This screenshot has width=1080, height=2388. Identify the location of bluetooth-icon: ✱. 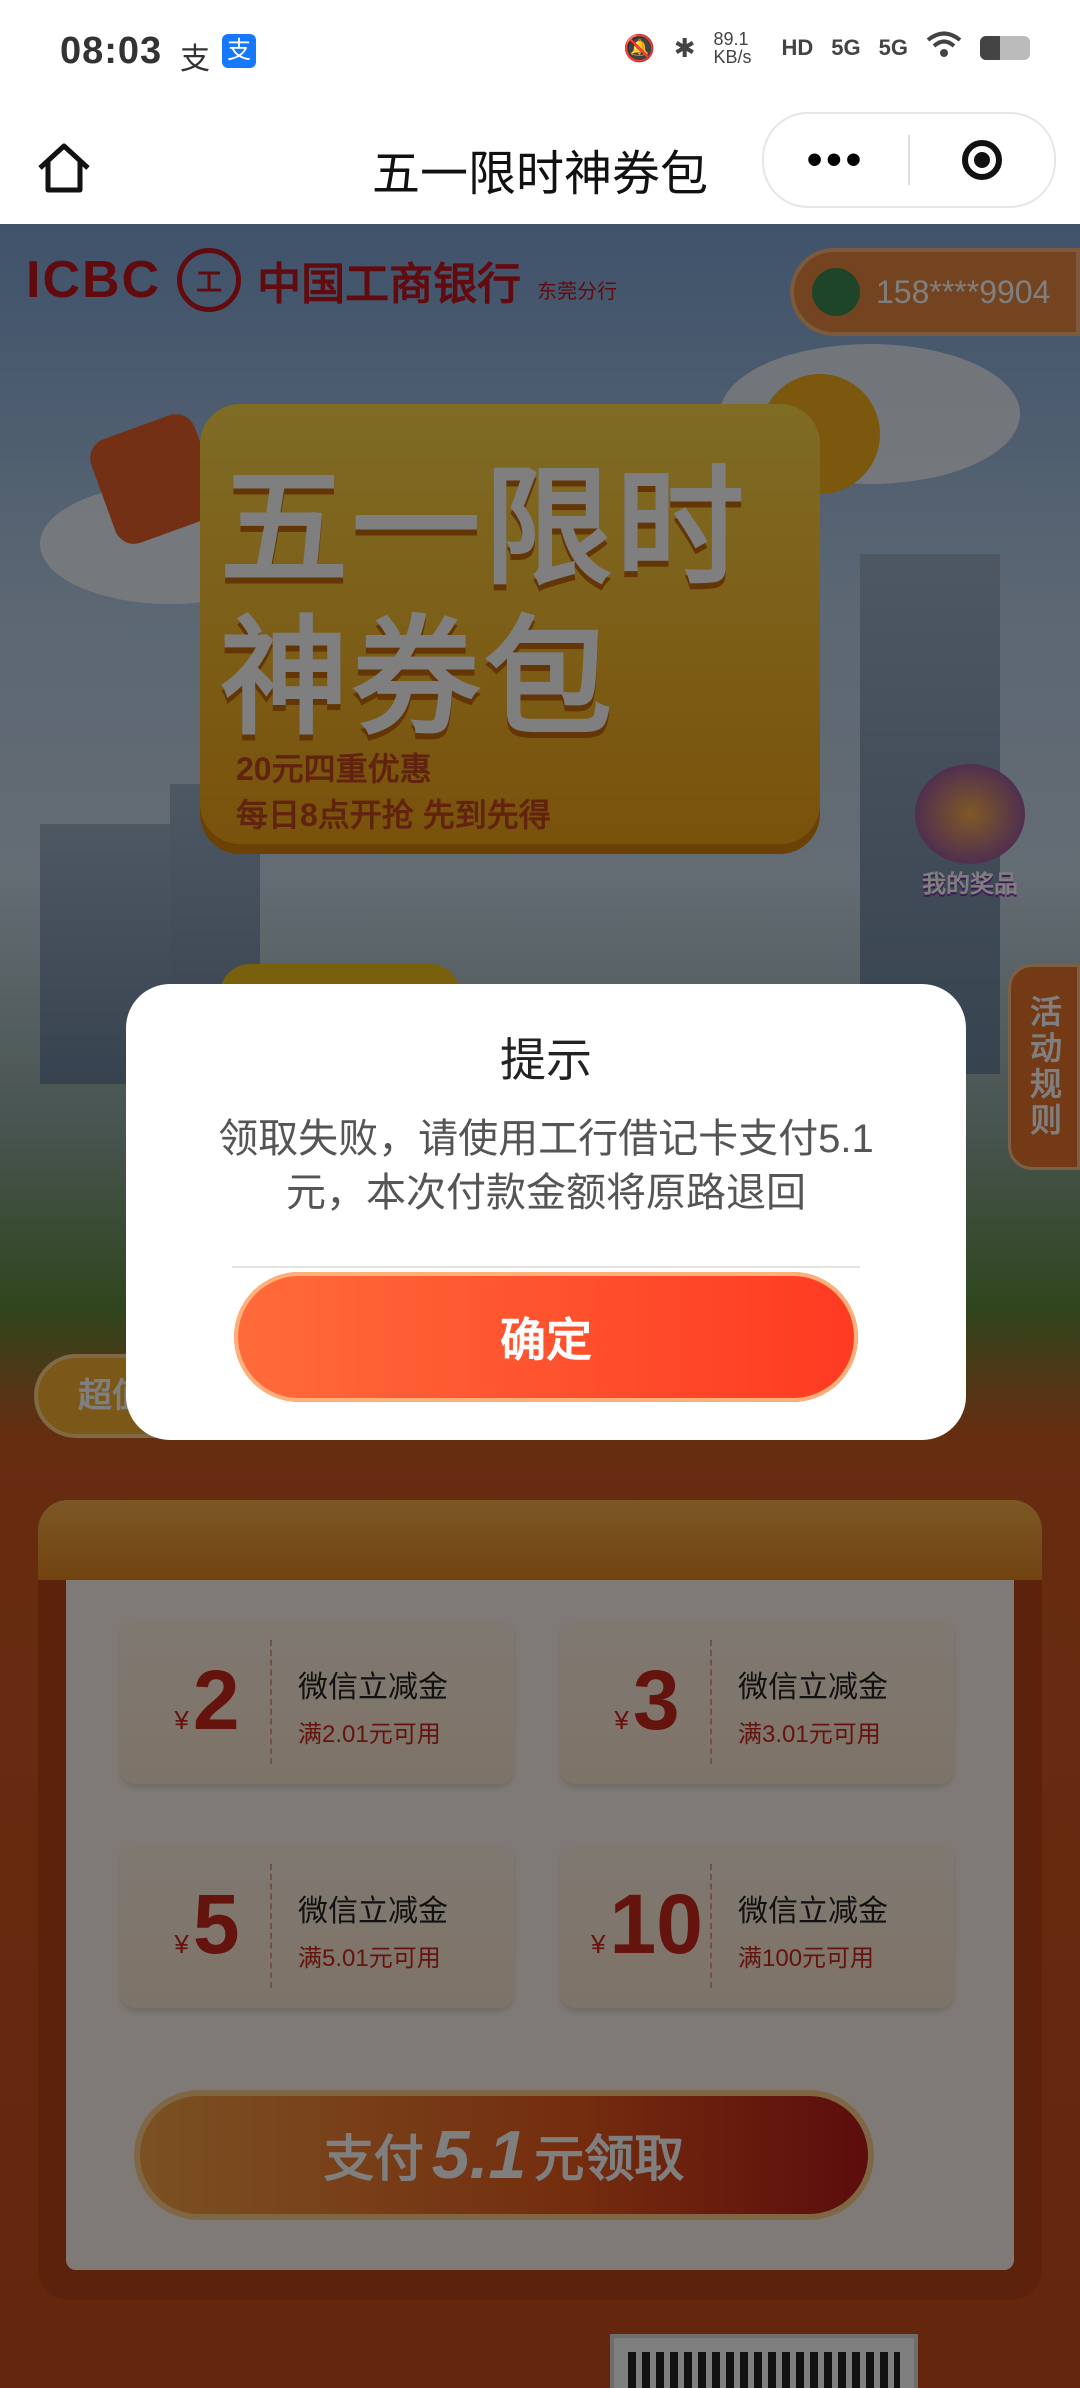
(684, 47).